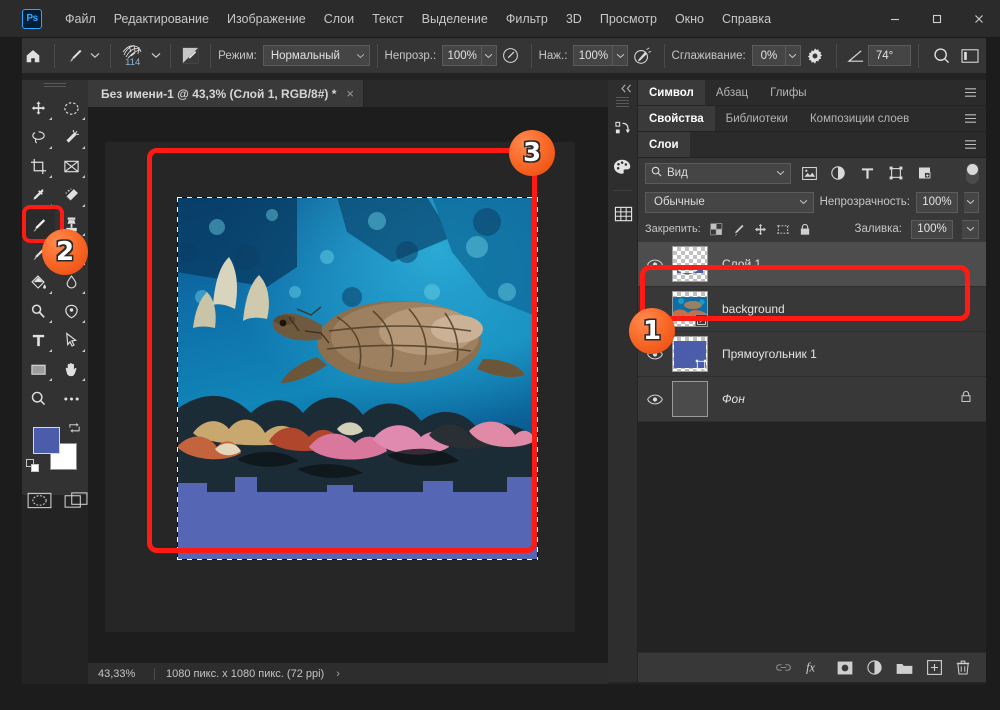 This screenshot has width=1000, height=710. Describe the element at coordinates (734, 264) in the screenshot. I see `layer-name: Слой 1` at that location.